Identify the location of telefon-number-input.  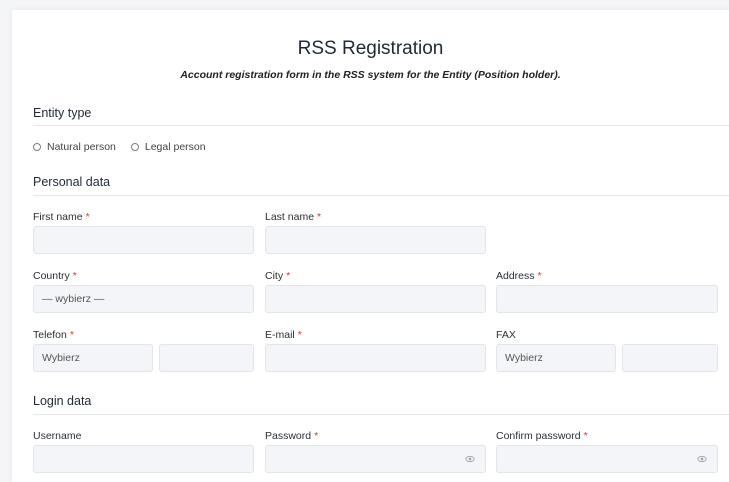
(206, 358).